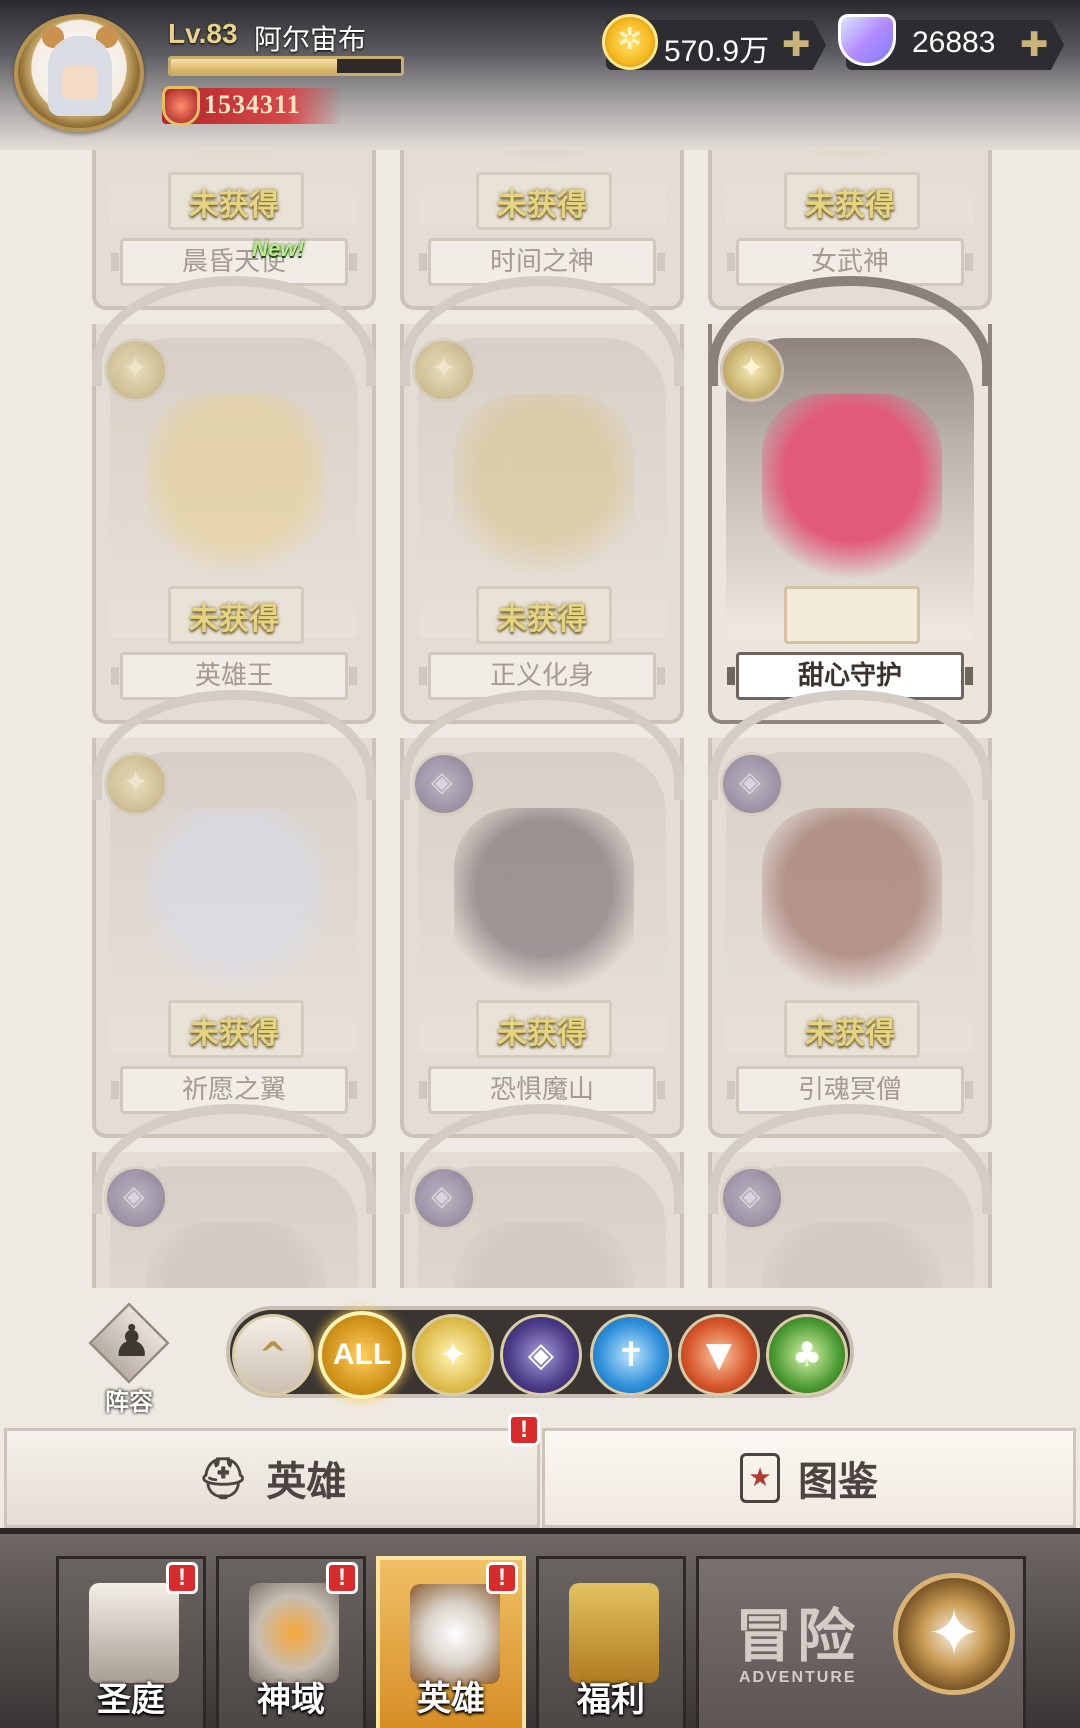  I want to click on dark-element-icon: ◈, so click(541, 1355).